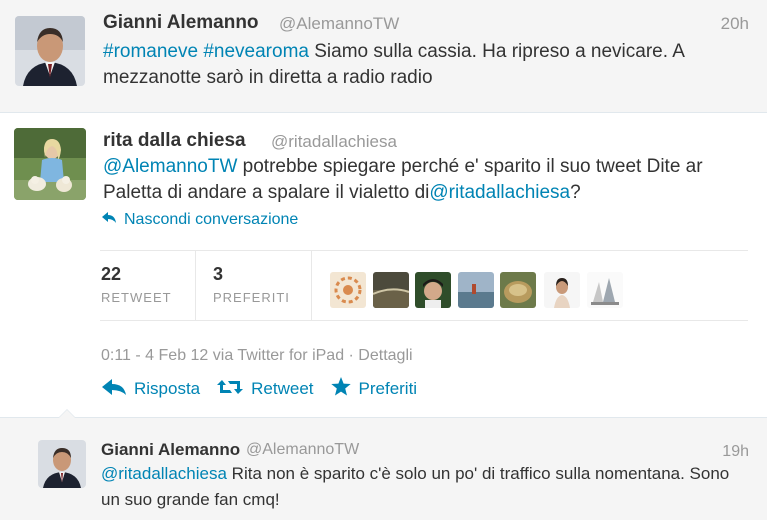  I want to click on star-icon, so click(341, 389).